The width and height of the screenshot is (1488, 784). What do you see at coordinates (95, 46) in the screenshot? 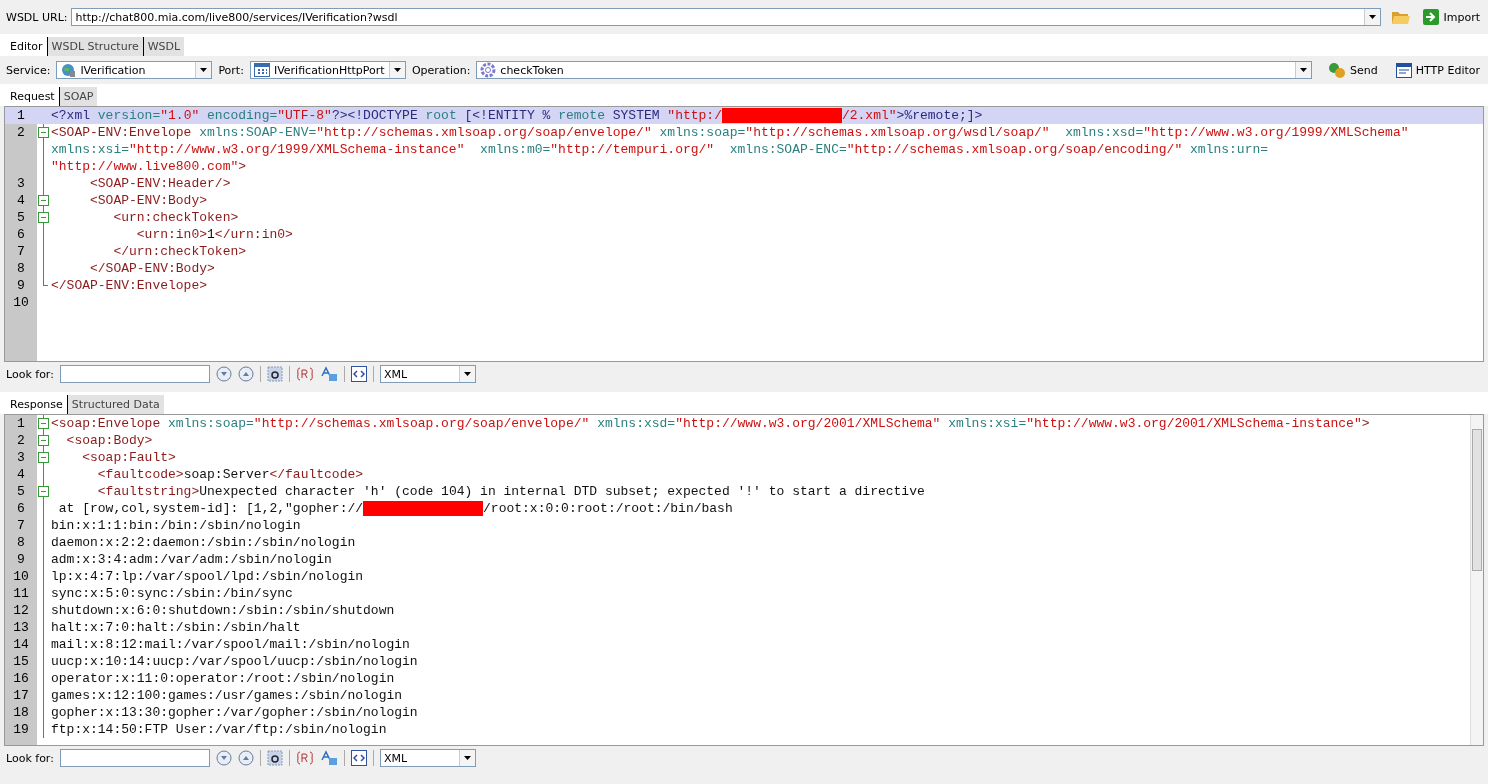
I see `tab: WSDL Structure` at bounding box center [95, 46].